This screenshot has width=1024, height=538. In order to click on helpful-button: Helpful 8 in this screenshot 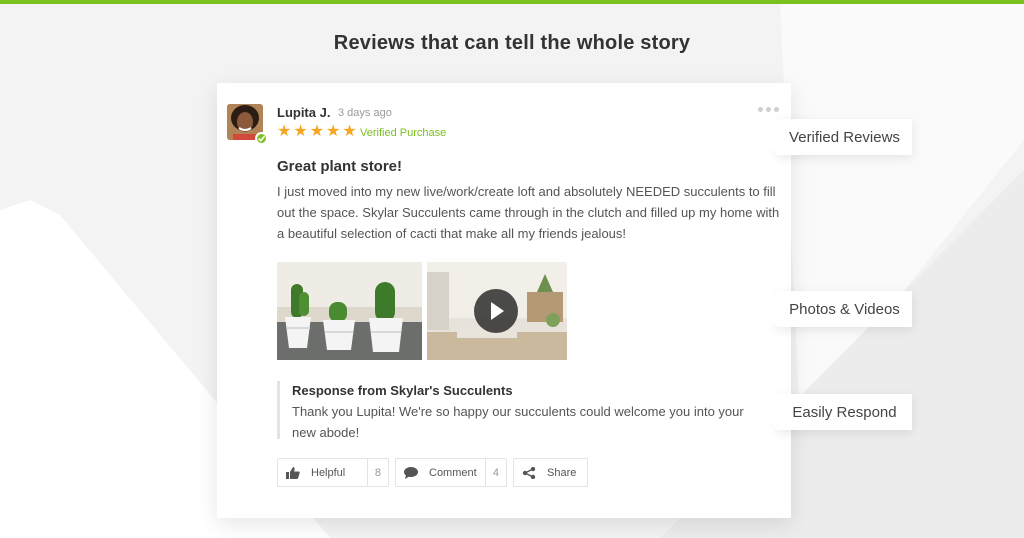, I will do `click(333, 472)`.